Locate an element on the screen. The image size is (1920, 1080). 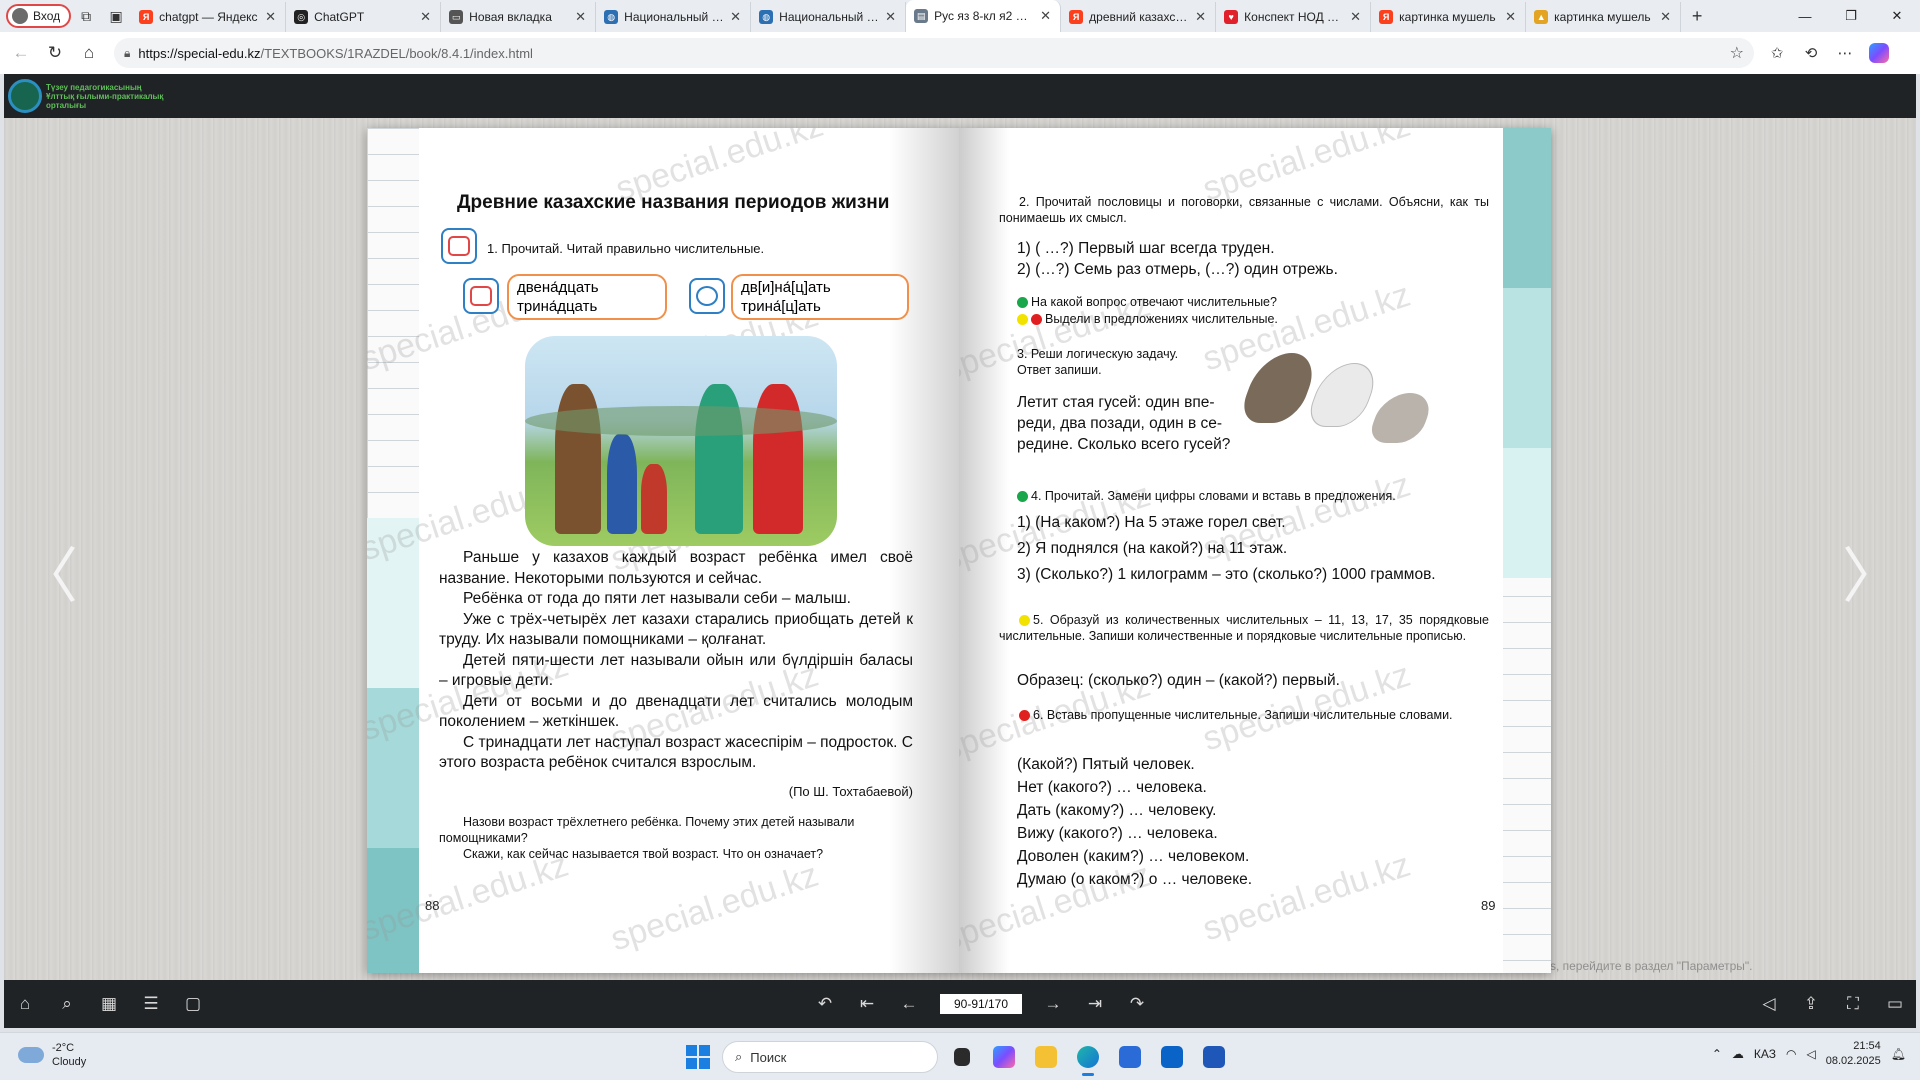
restore-button: ❐ is located at coordinates (1851, 16).